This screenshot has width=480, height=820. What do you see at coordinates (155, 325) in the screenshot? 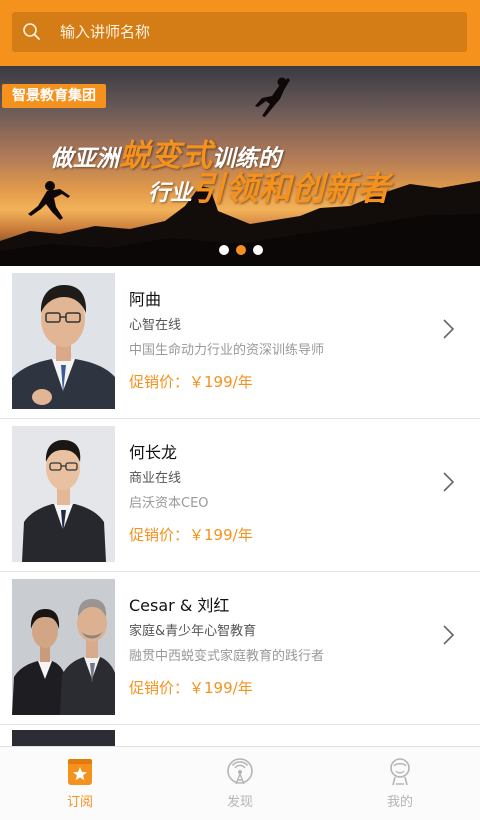
I see `teacher-category: 心智在线` at bounding box center [155, 325].